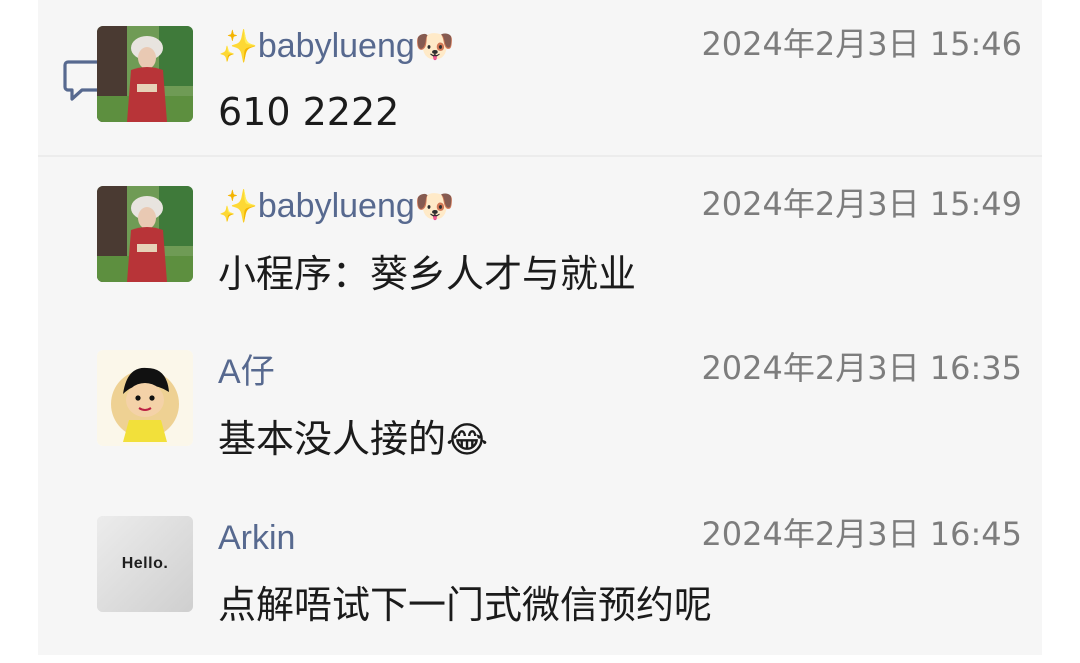 Image resolution: width=1080 pixels, height=663 pixels. I want to click on message-text: 610 2222, so click(309, 112).